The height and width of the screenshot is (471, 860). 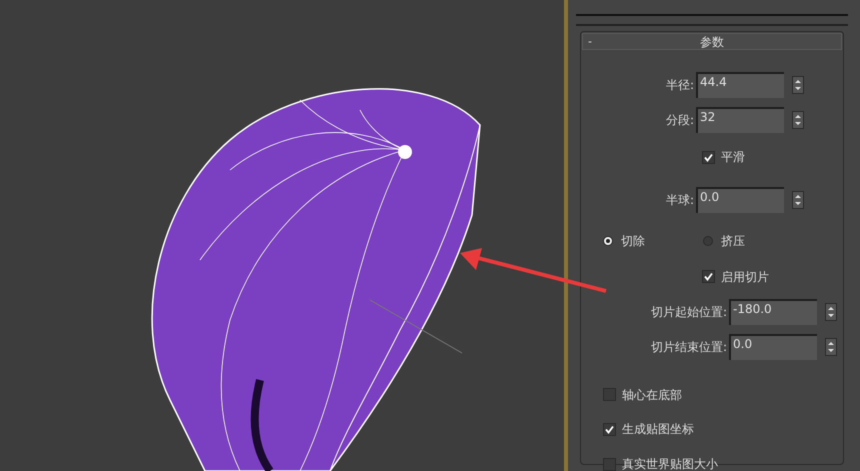 What do you see at coordinates (590, 41) in the screenshot?
I see `collapse-button: -` at bounding box center [590, 41].